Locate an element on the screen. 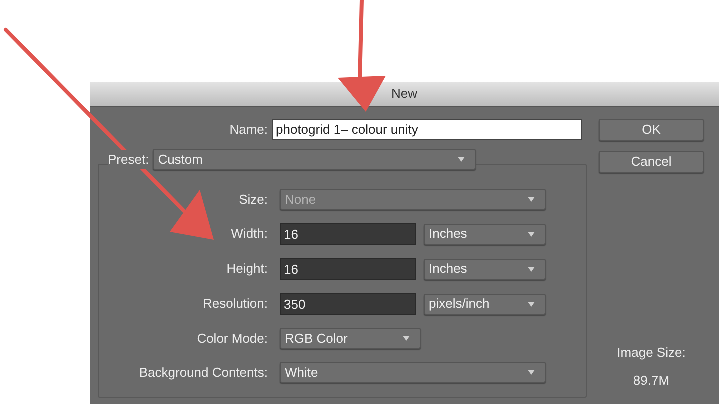 The width and height of the screenshot is (719, 404). field-label: Color Mode: is located at coordinates (232, 339).